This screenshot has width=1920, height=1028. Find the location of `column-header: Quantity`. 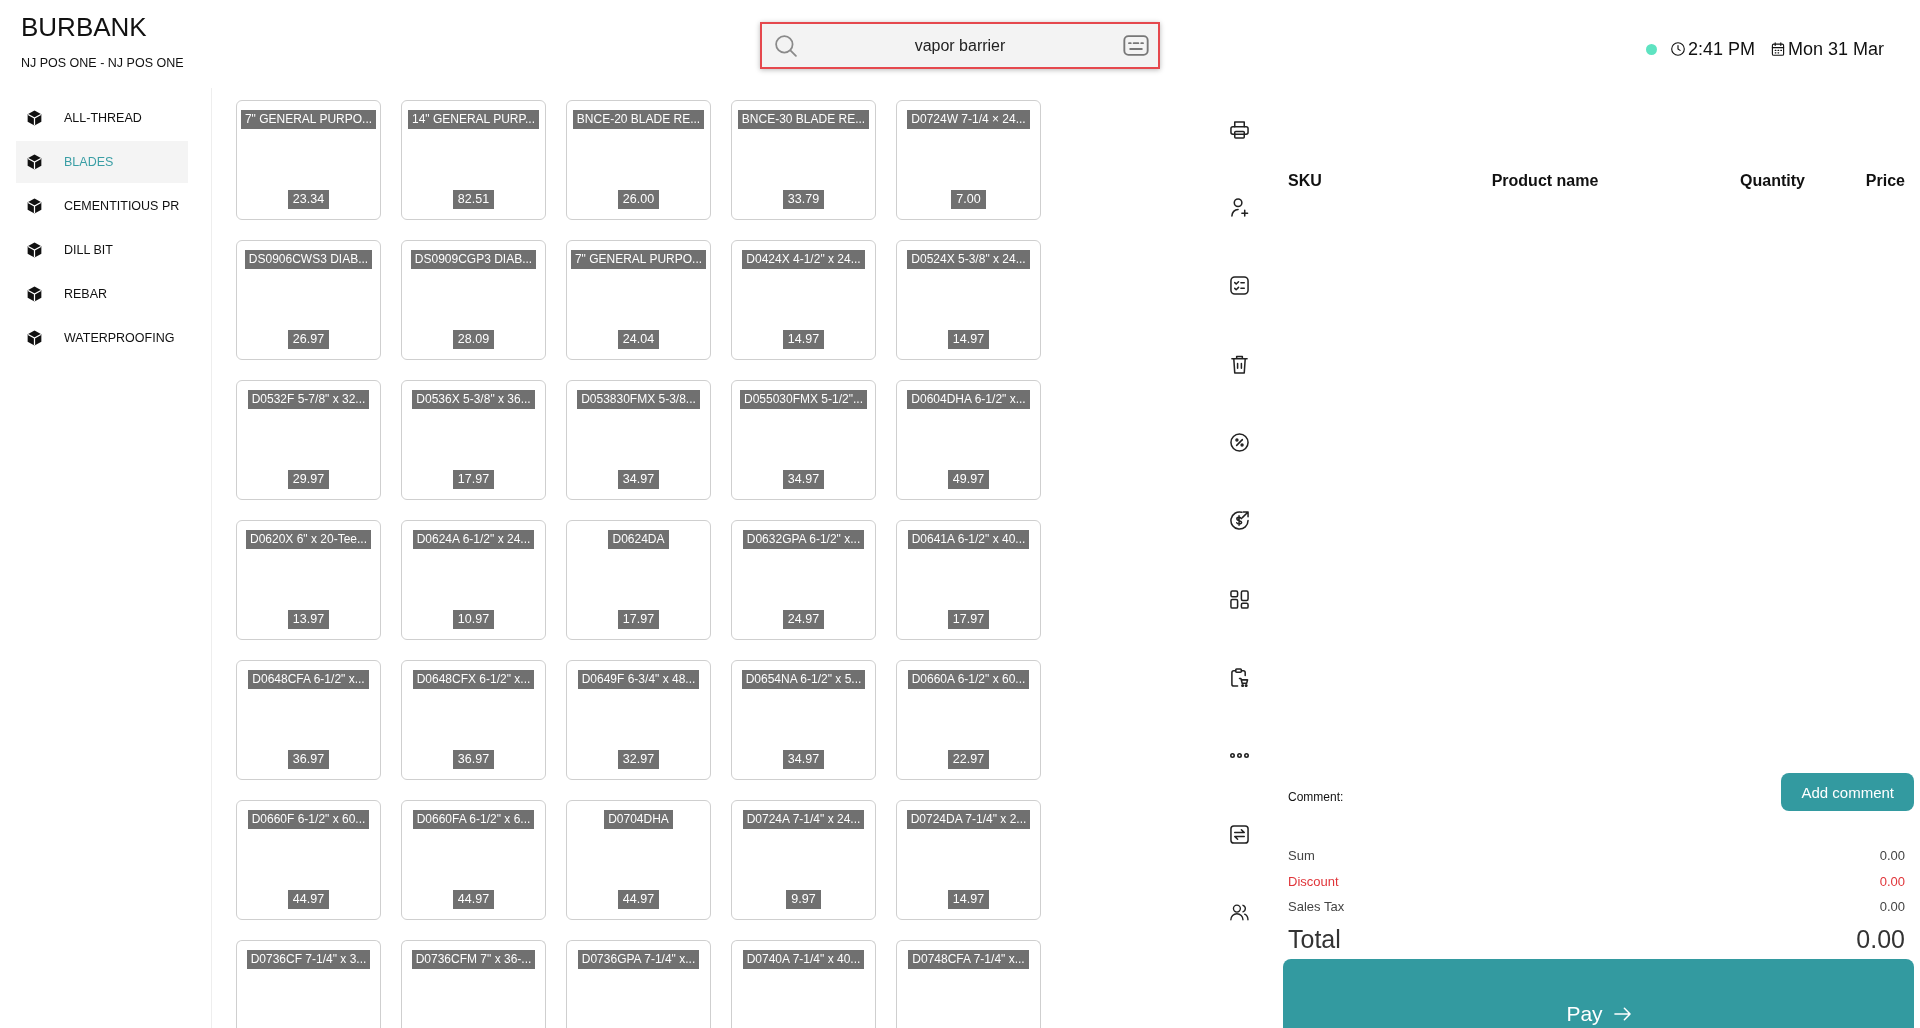

column-header: Quantity is located at coordinates (1772, 181).